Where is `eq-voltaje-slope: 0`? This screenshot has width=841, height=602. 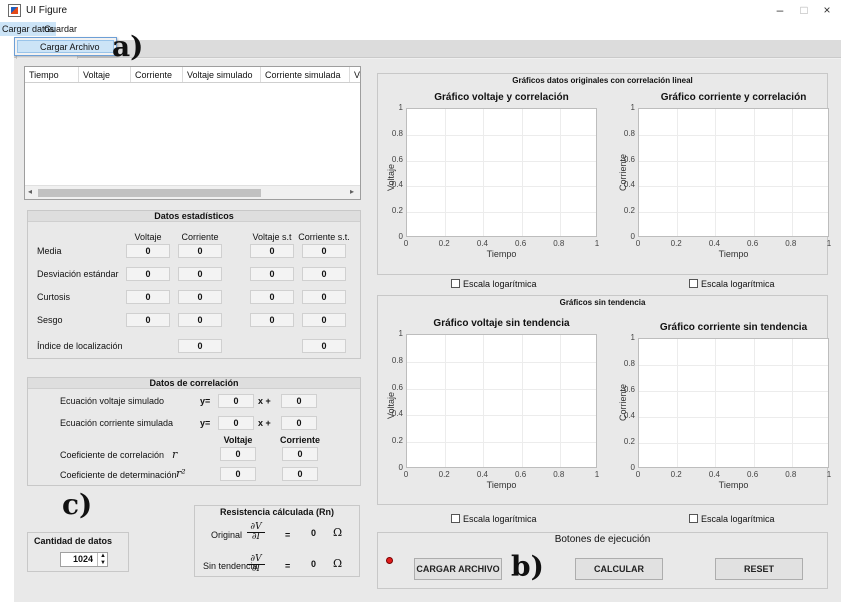 eq-voltaje-slope: 0 is located at coordinates (236, 401).